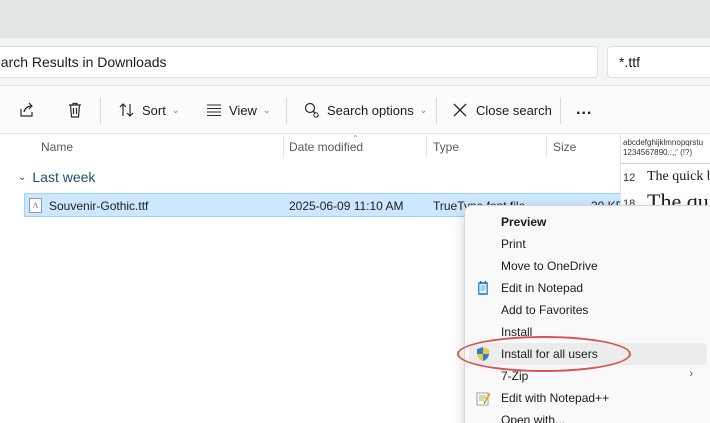 This screenshot has width=710, height=423. I want to click on menu-item-move-to-onedrive: Move to OneDrive, so click(587, 266).